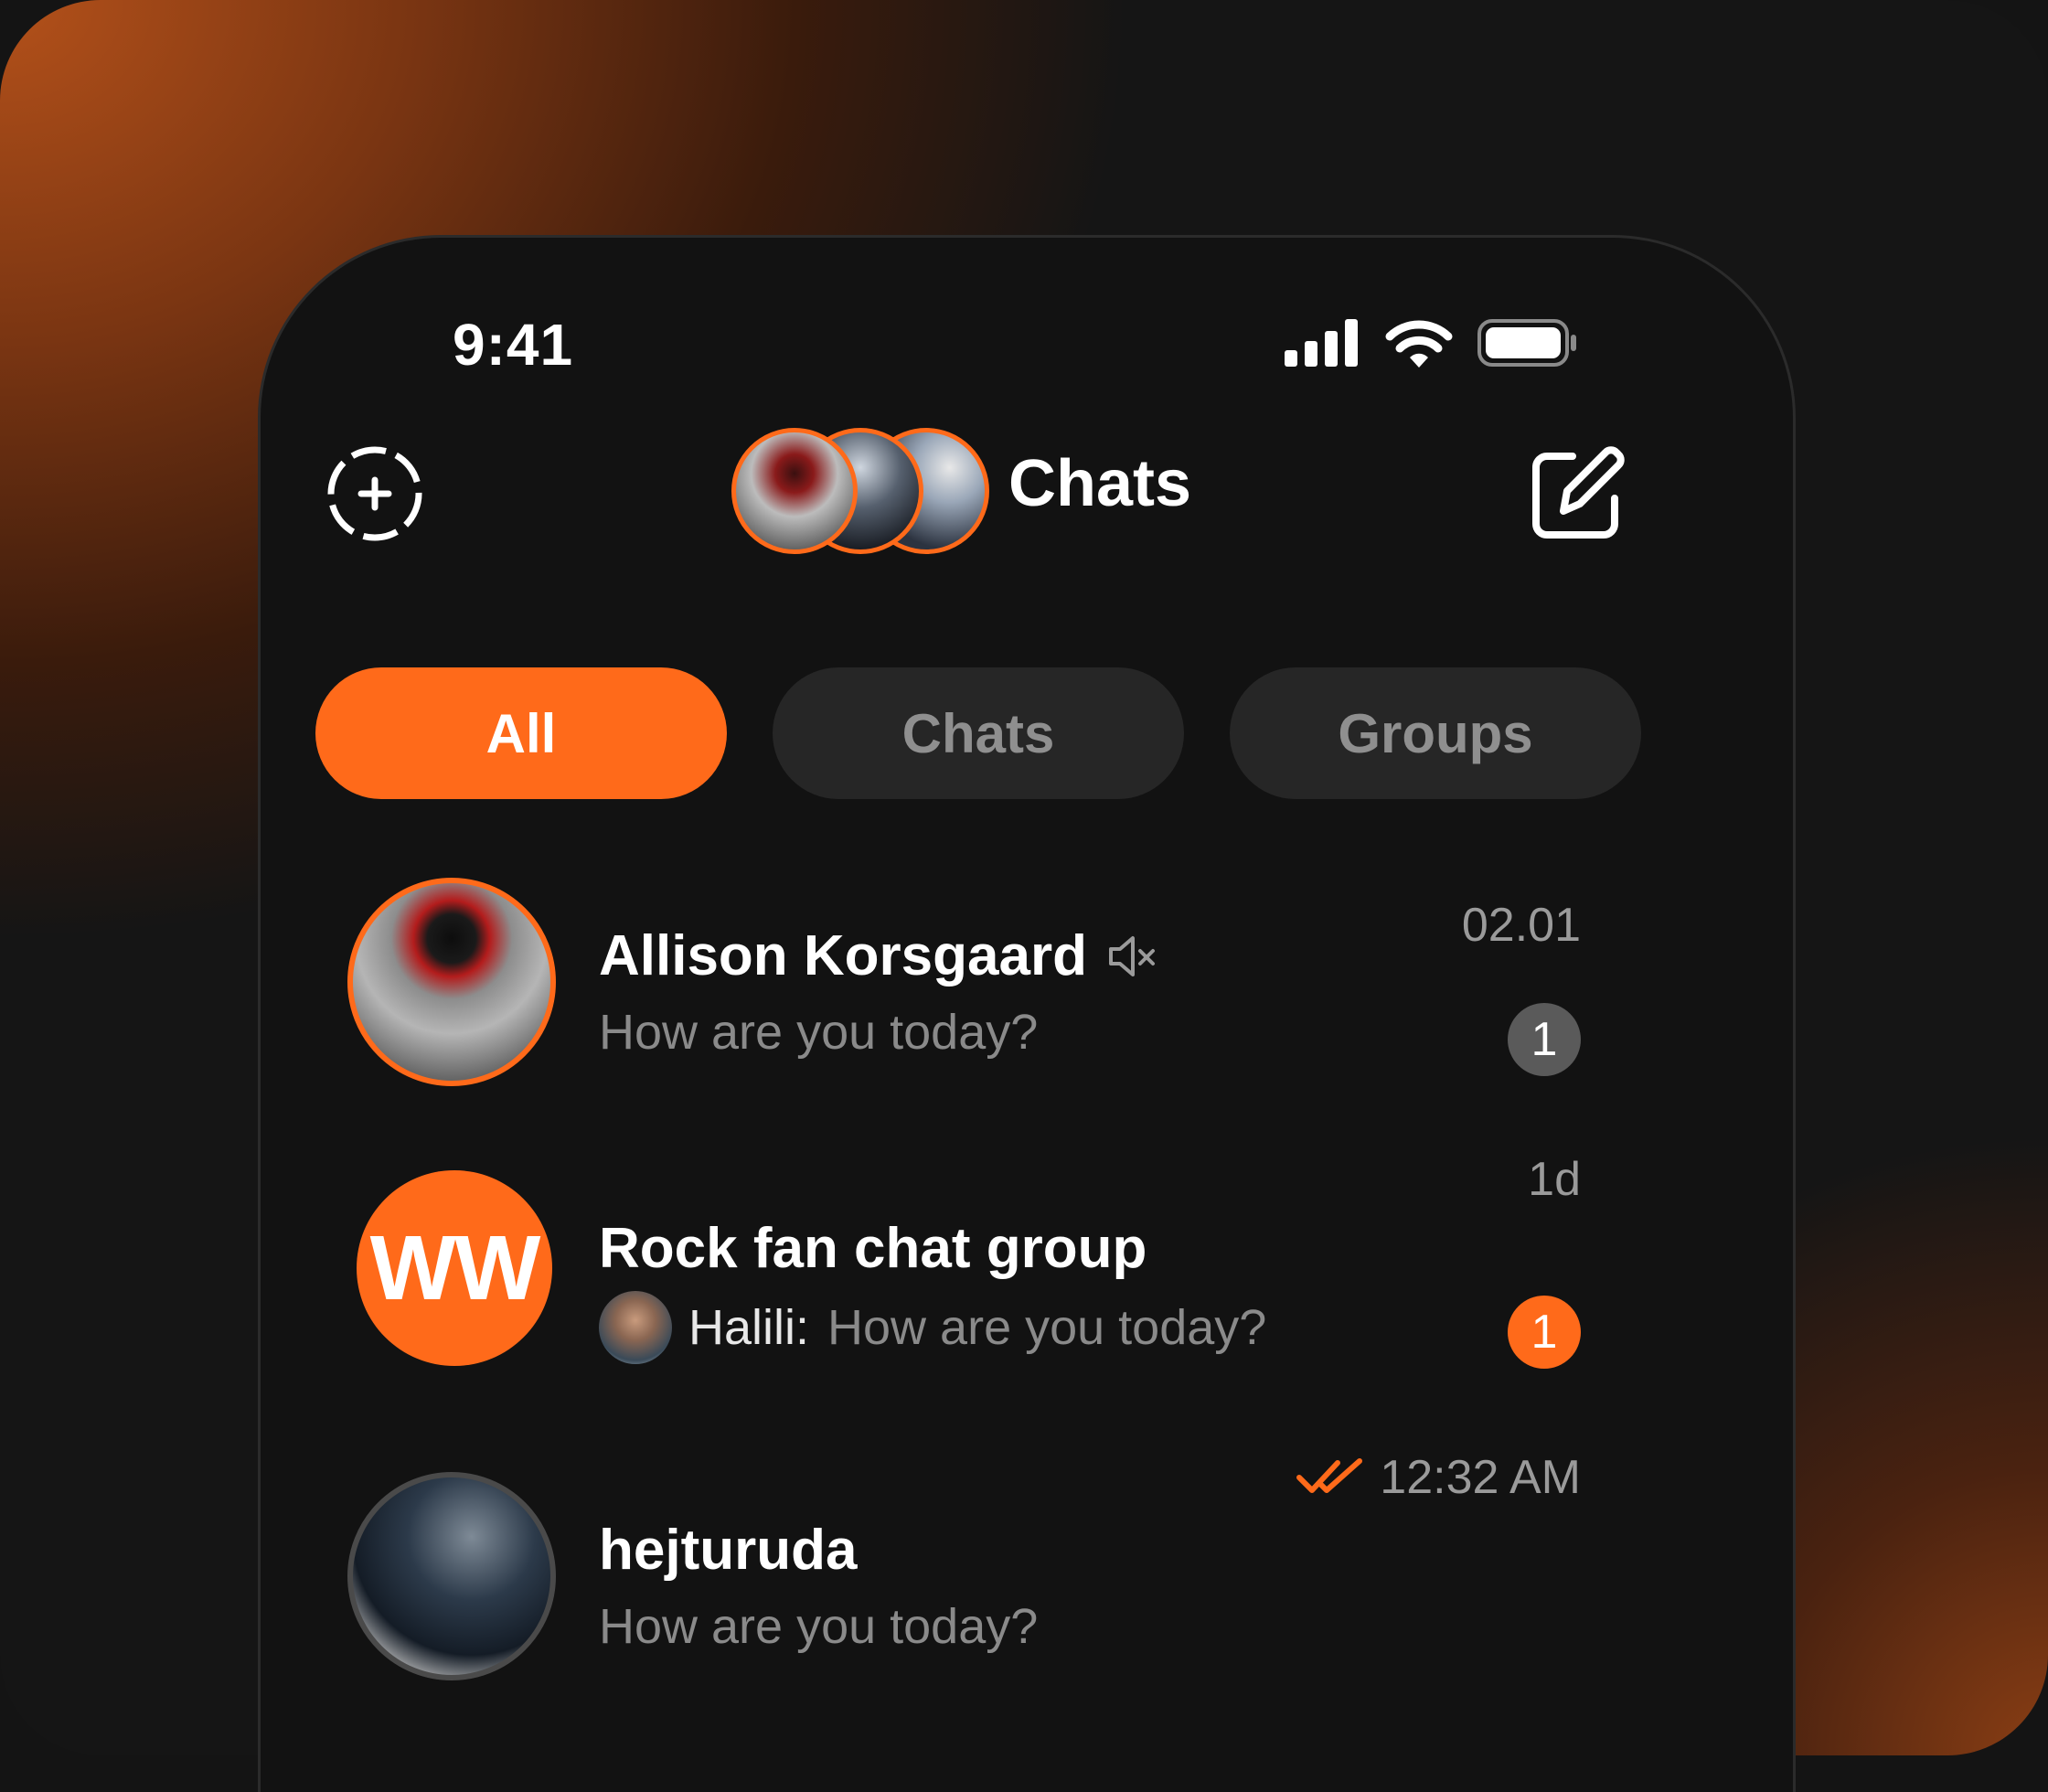 The width and height of the screenshot is (2048, 1792). Describe the element at coordinates (1027, 1580) in the screenshot. I see `chat-row-hejturuda: hejturuda How are you today? 12:32 AM` at that location.